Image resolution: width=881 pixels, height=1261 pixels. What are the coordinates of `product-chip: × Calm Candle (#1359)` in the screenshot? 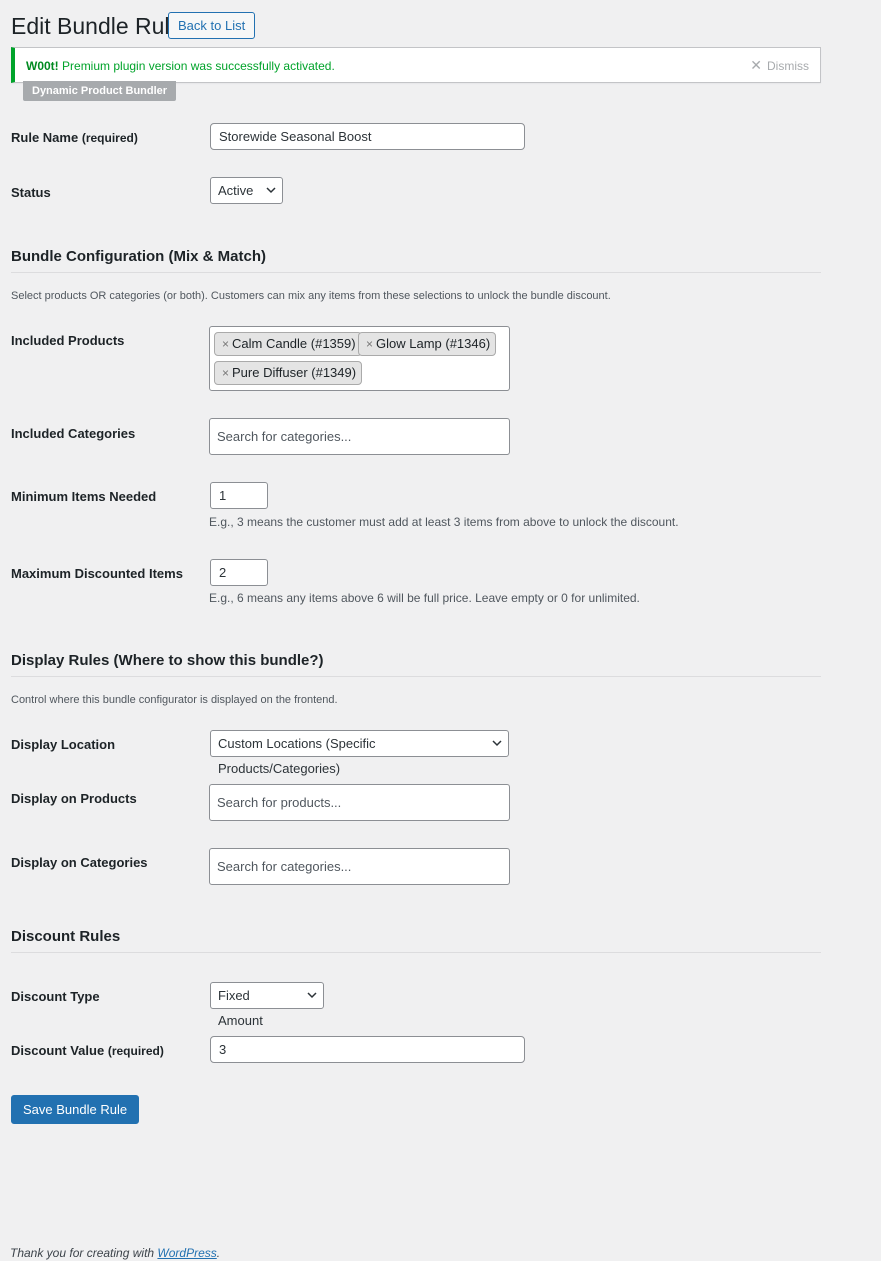 It's located at (288, 344).